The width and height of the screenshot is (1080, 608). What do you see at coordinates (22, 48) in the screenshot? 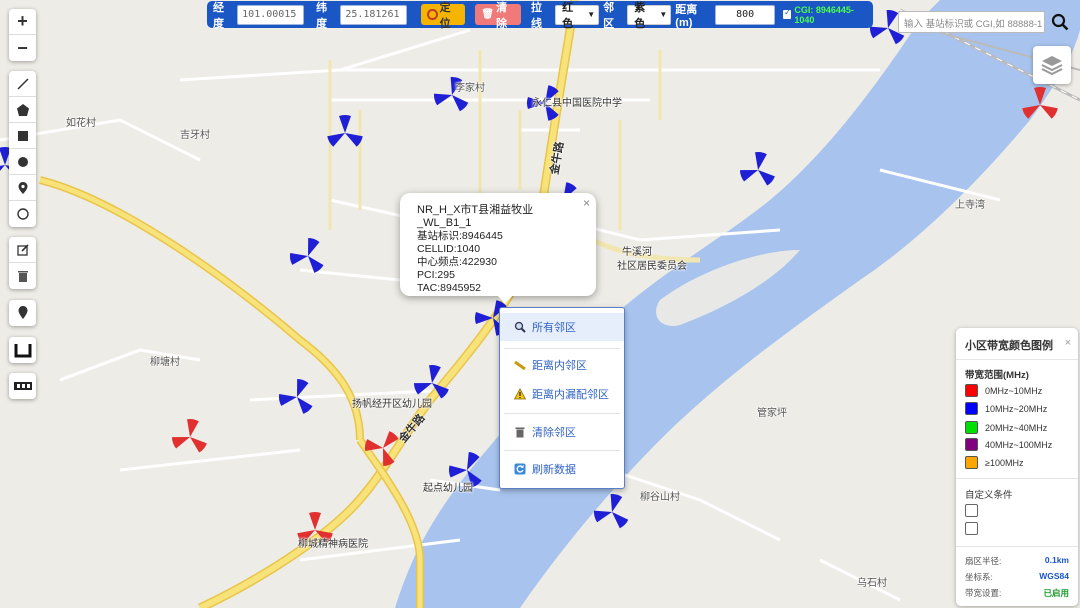
I see `zoom-out-button: −` at bounding box center [22, 48].